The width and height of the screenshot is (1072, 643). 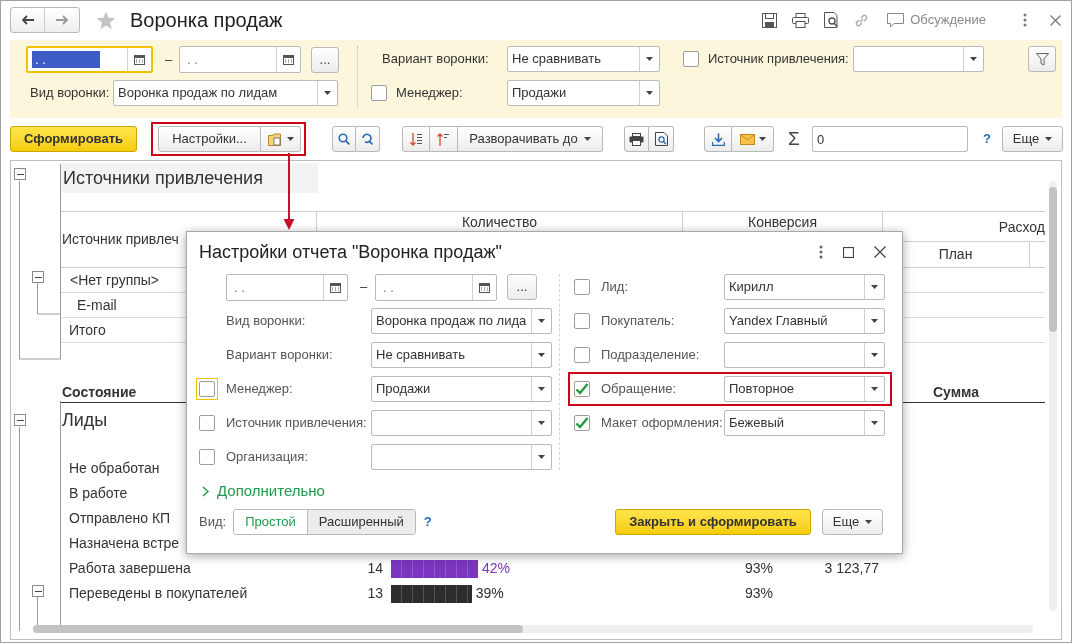 I want to click on field-label: Менеджер:, so click(x=430, y=93).